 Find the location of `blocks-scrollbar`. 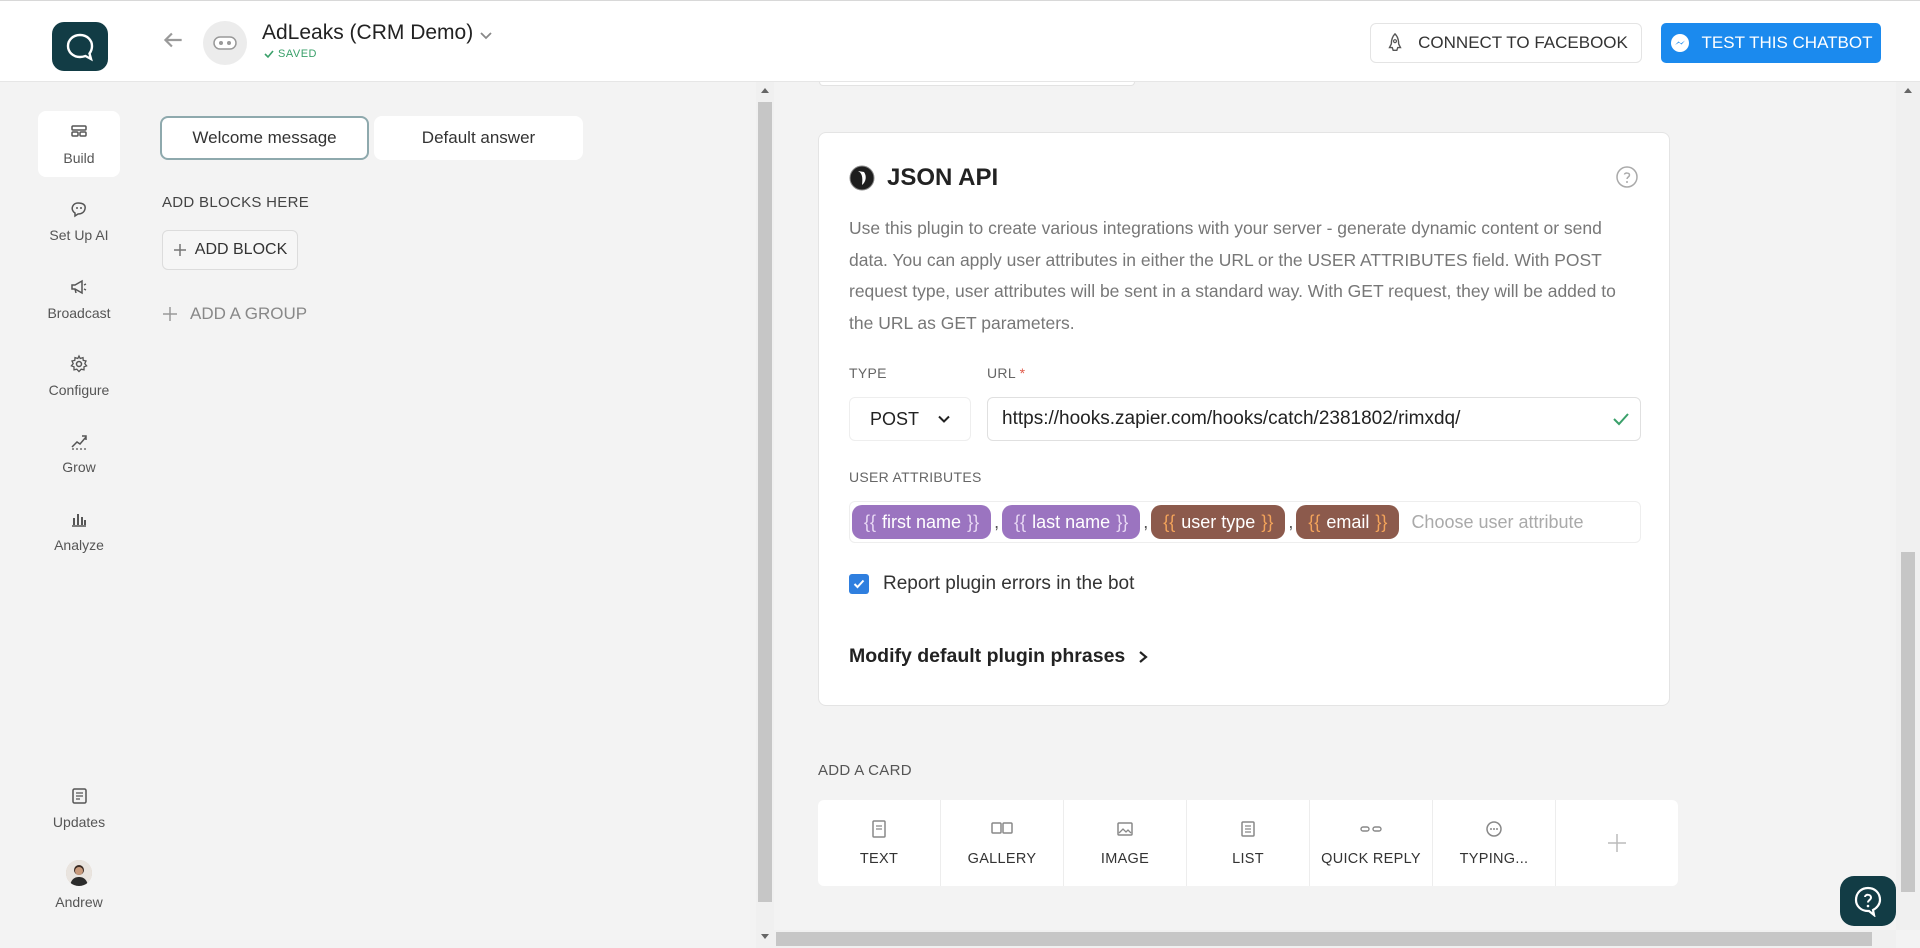

blocks-scrollbar is located at coordinates (765, 515).